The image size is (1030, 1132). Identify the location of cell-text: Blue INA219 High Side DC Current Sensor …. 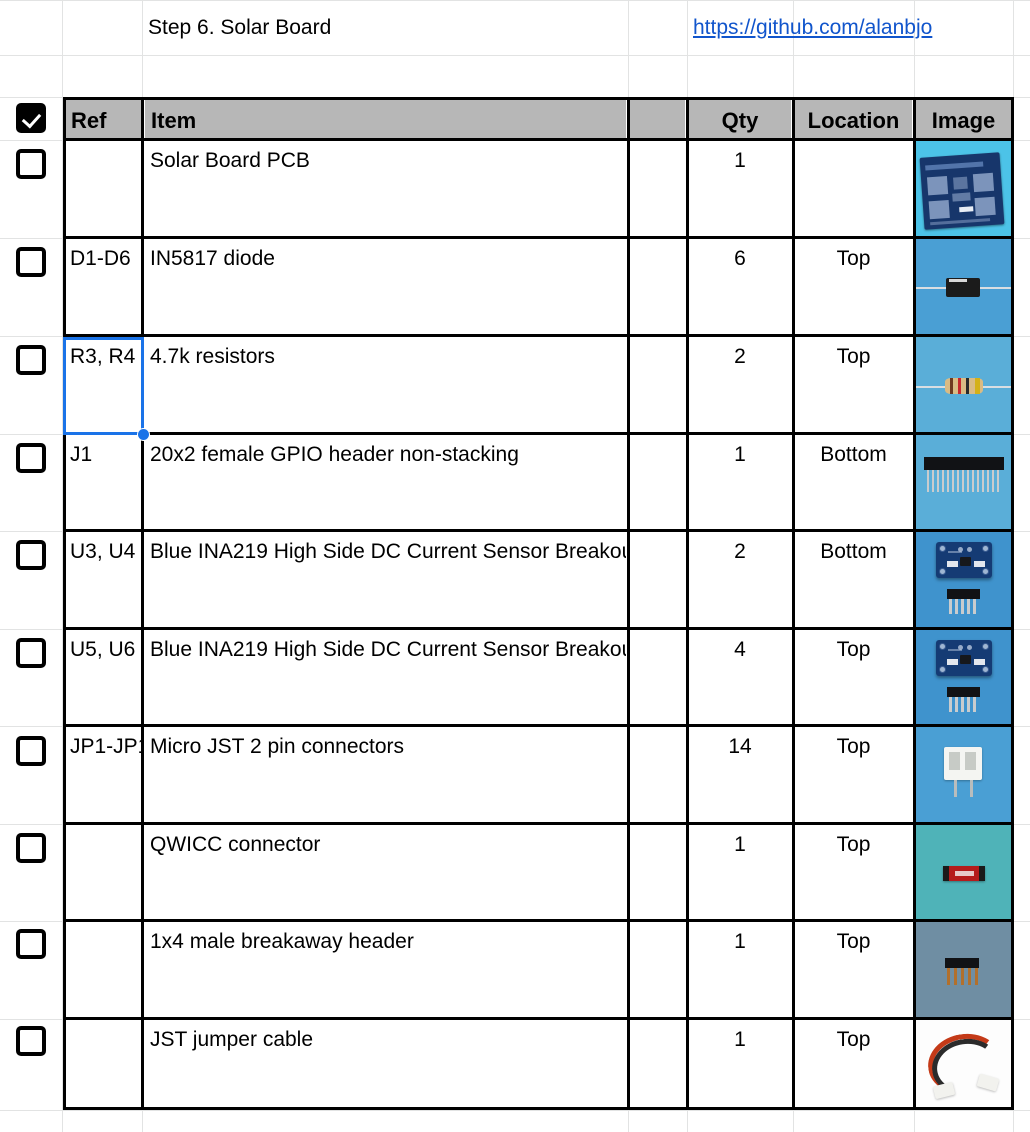
(388, 551).